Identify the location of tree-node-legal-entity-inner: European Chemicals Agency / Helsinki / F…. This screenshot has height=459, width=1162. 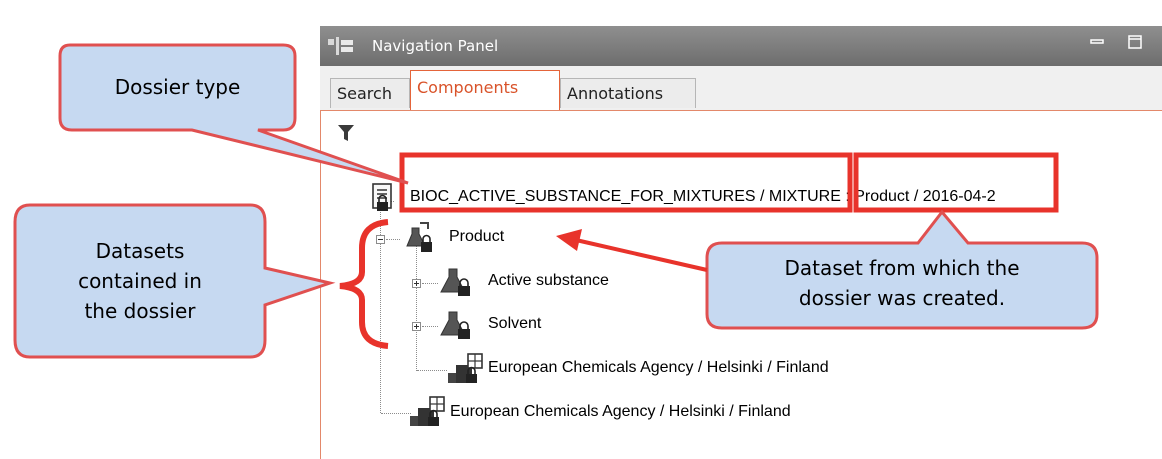
(658, 368).